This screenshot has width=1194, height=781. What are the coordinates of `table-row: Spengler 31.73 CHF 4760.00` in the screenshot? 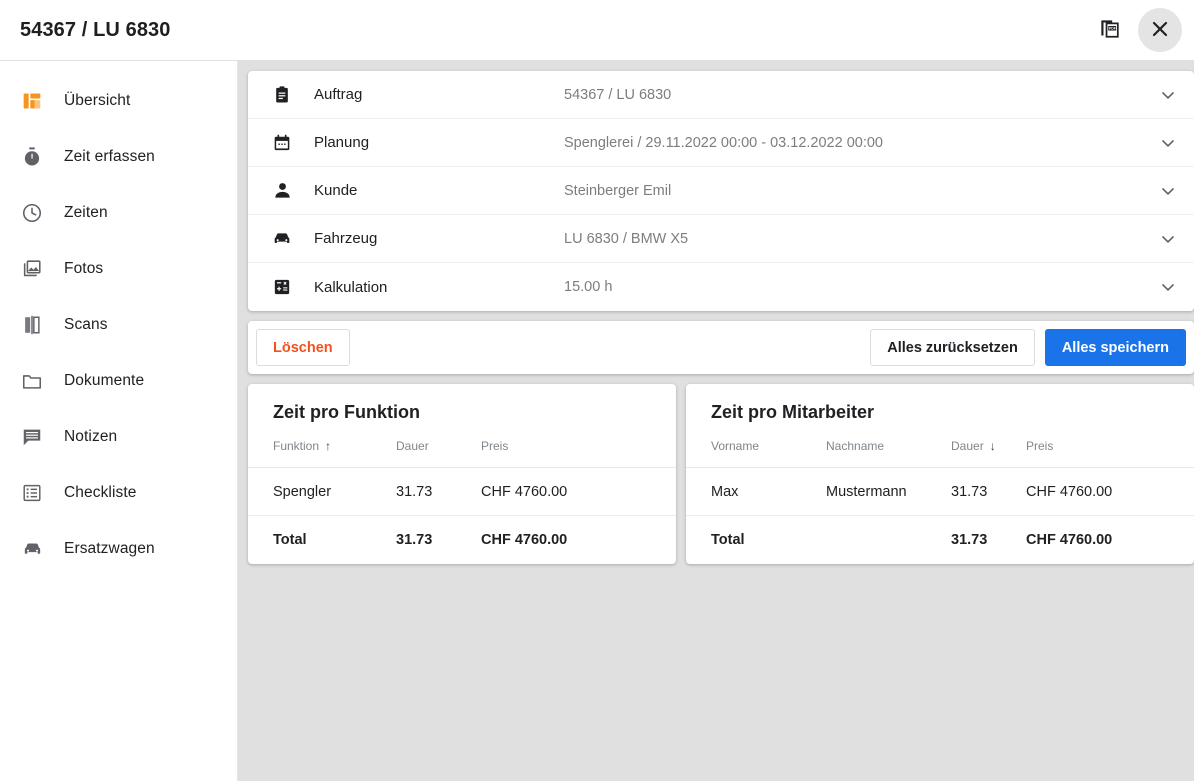 It's located at (462, 491).